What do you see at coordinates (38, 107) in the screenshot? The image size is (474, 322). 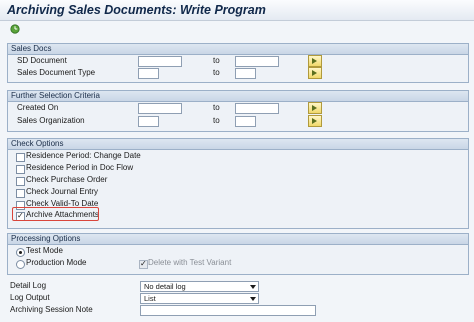 I see `label-created-on: Created On` at bounding box center [38, 107].